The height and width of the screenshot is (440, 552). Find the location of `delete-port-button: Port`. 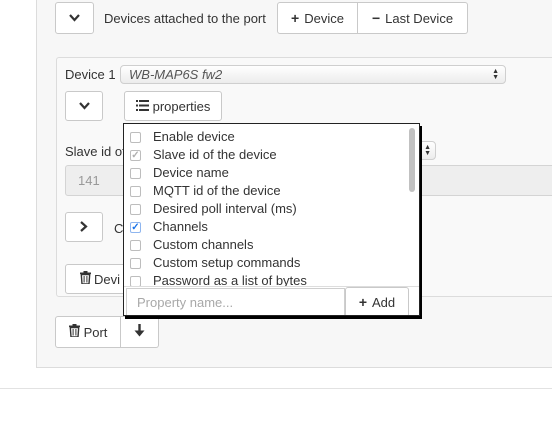

delete-port-button: Port is located at coordinates (88, 332).